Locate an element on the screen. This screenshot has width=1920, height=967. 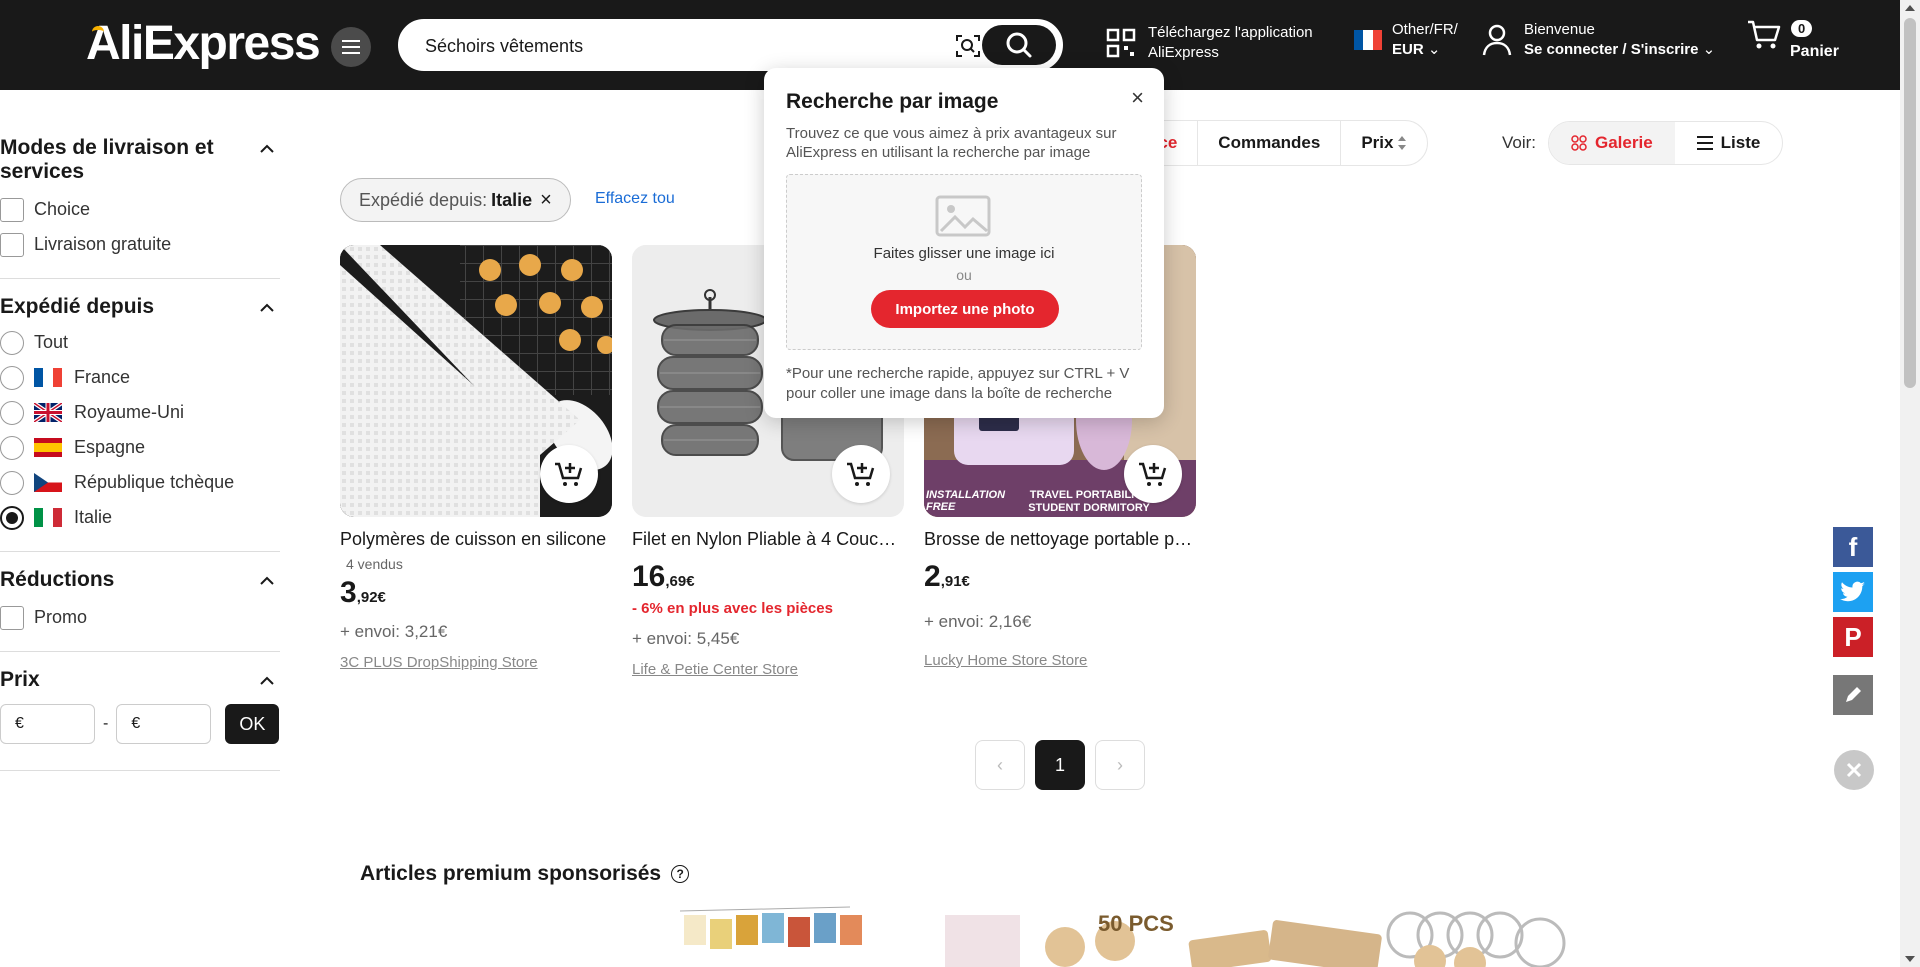
clear-filters-link: Effacez tou is located at coordinates (635, 199).